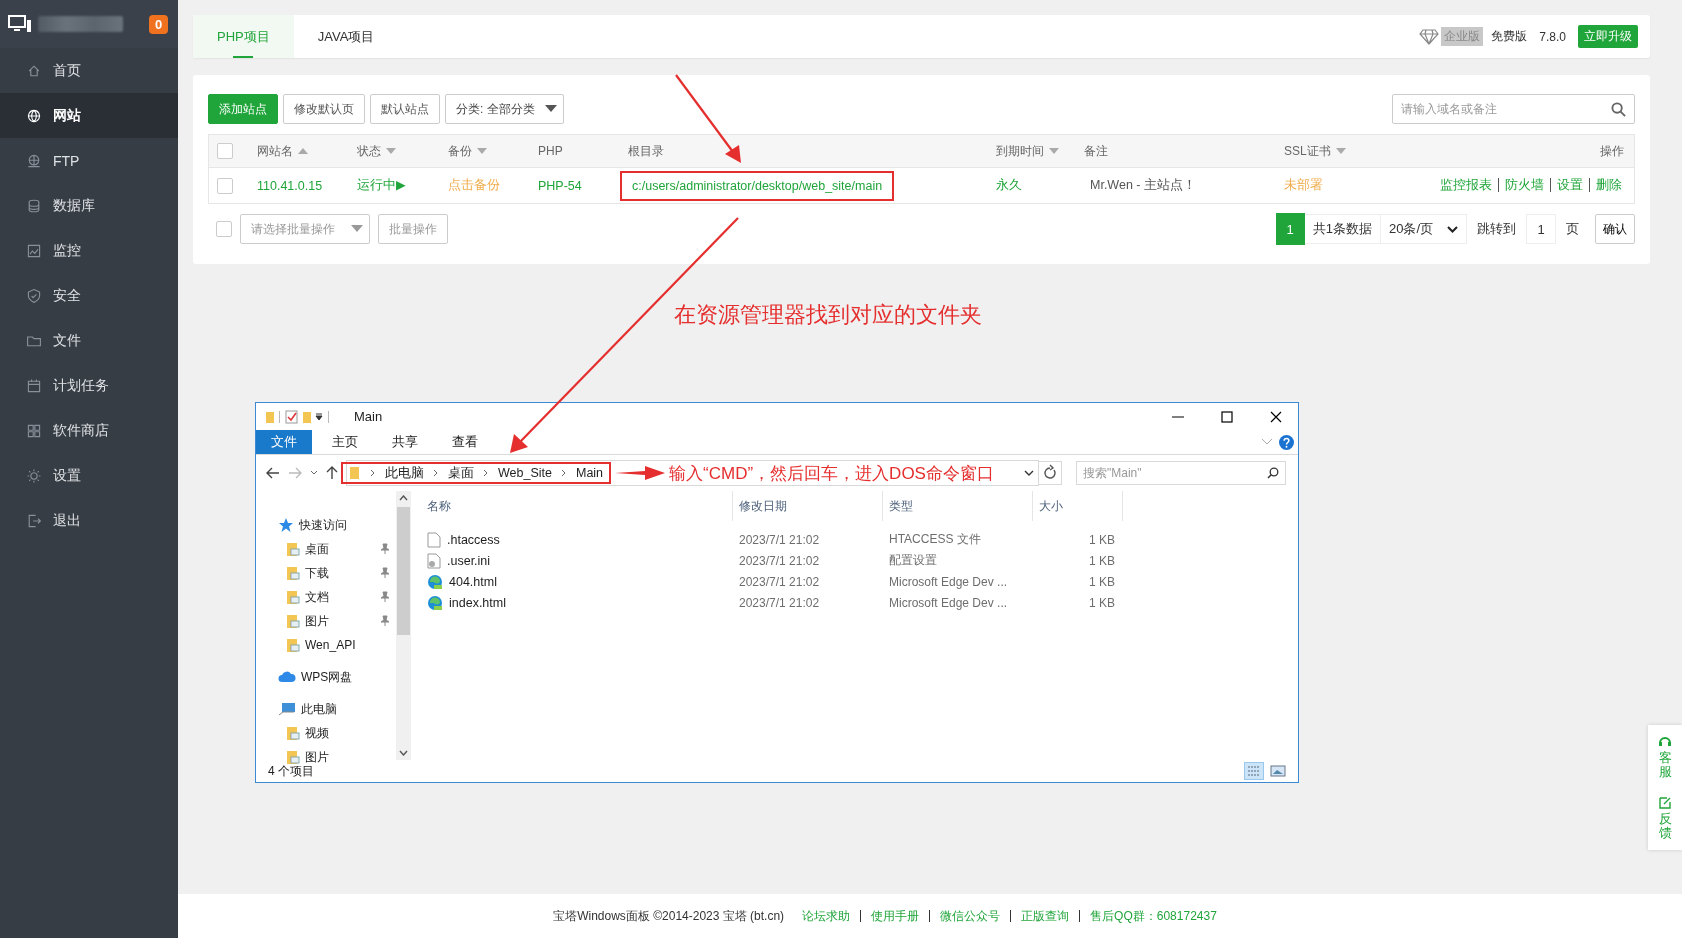 The width and height of the screenshot is (1682, 938). What do you see at coordinates (1254, 771) in the screenshot?
I see `details-view-icon` at bounding box center [1254, 771].